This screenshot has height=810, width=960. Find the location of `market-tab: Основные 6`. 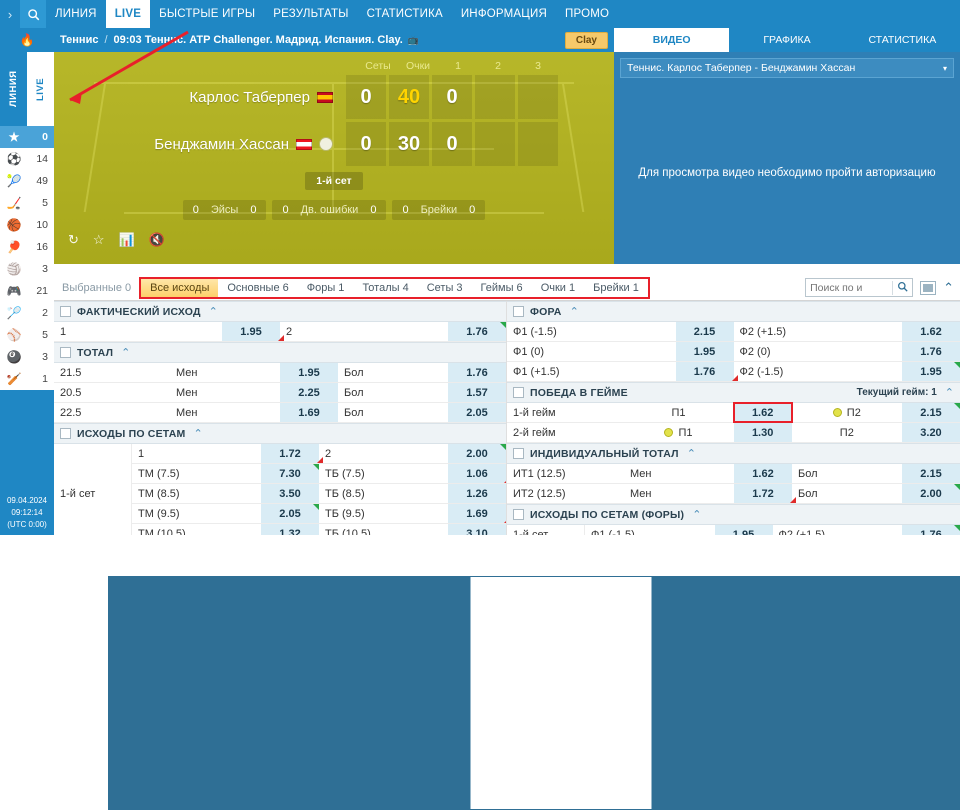

market-tab: Основные 6 is located at coordinates (257, 288).